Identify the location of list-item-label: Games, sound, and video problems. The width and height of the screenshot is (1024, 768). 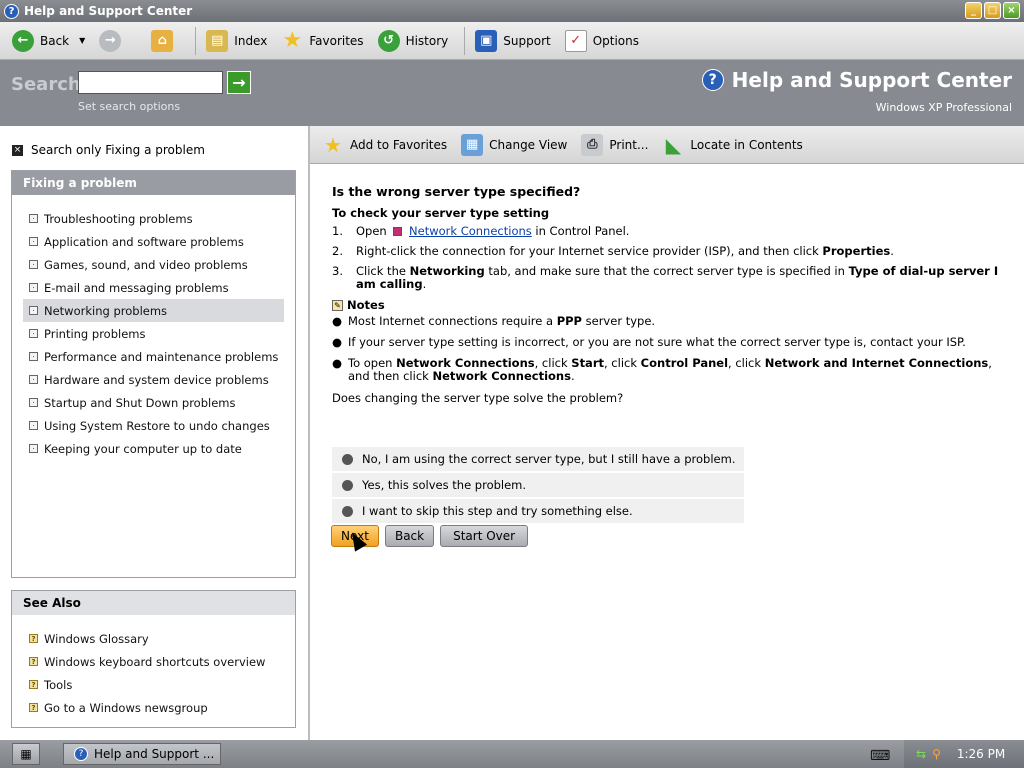
(146, 264).